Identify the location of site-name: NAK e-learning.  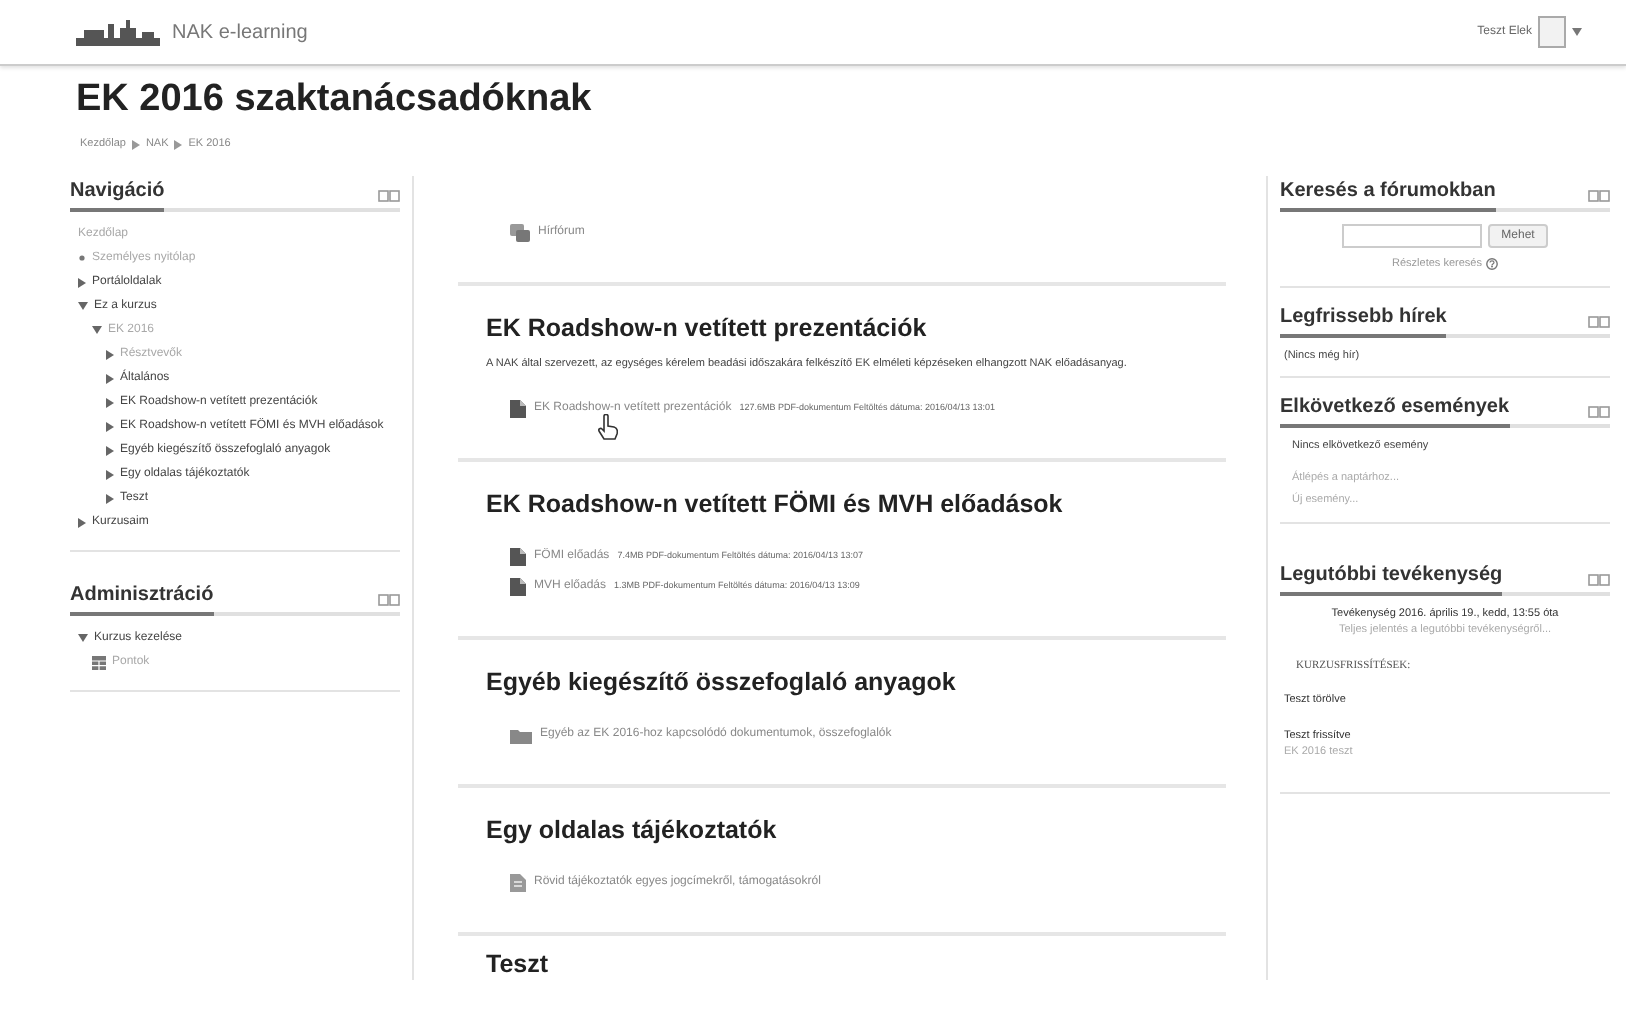
(240, 32).